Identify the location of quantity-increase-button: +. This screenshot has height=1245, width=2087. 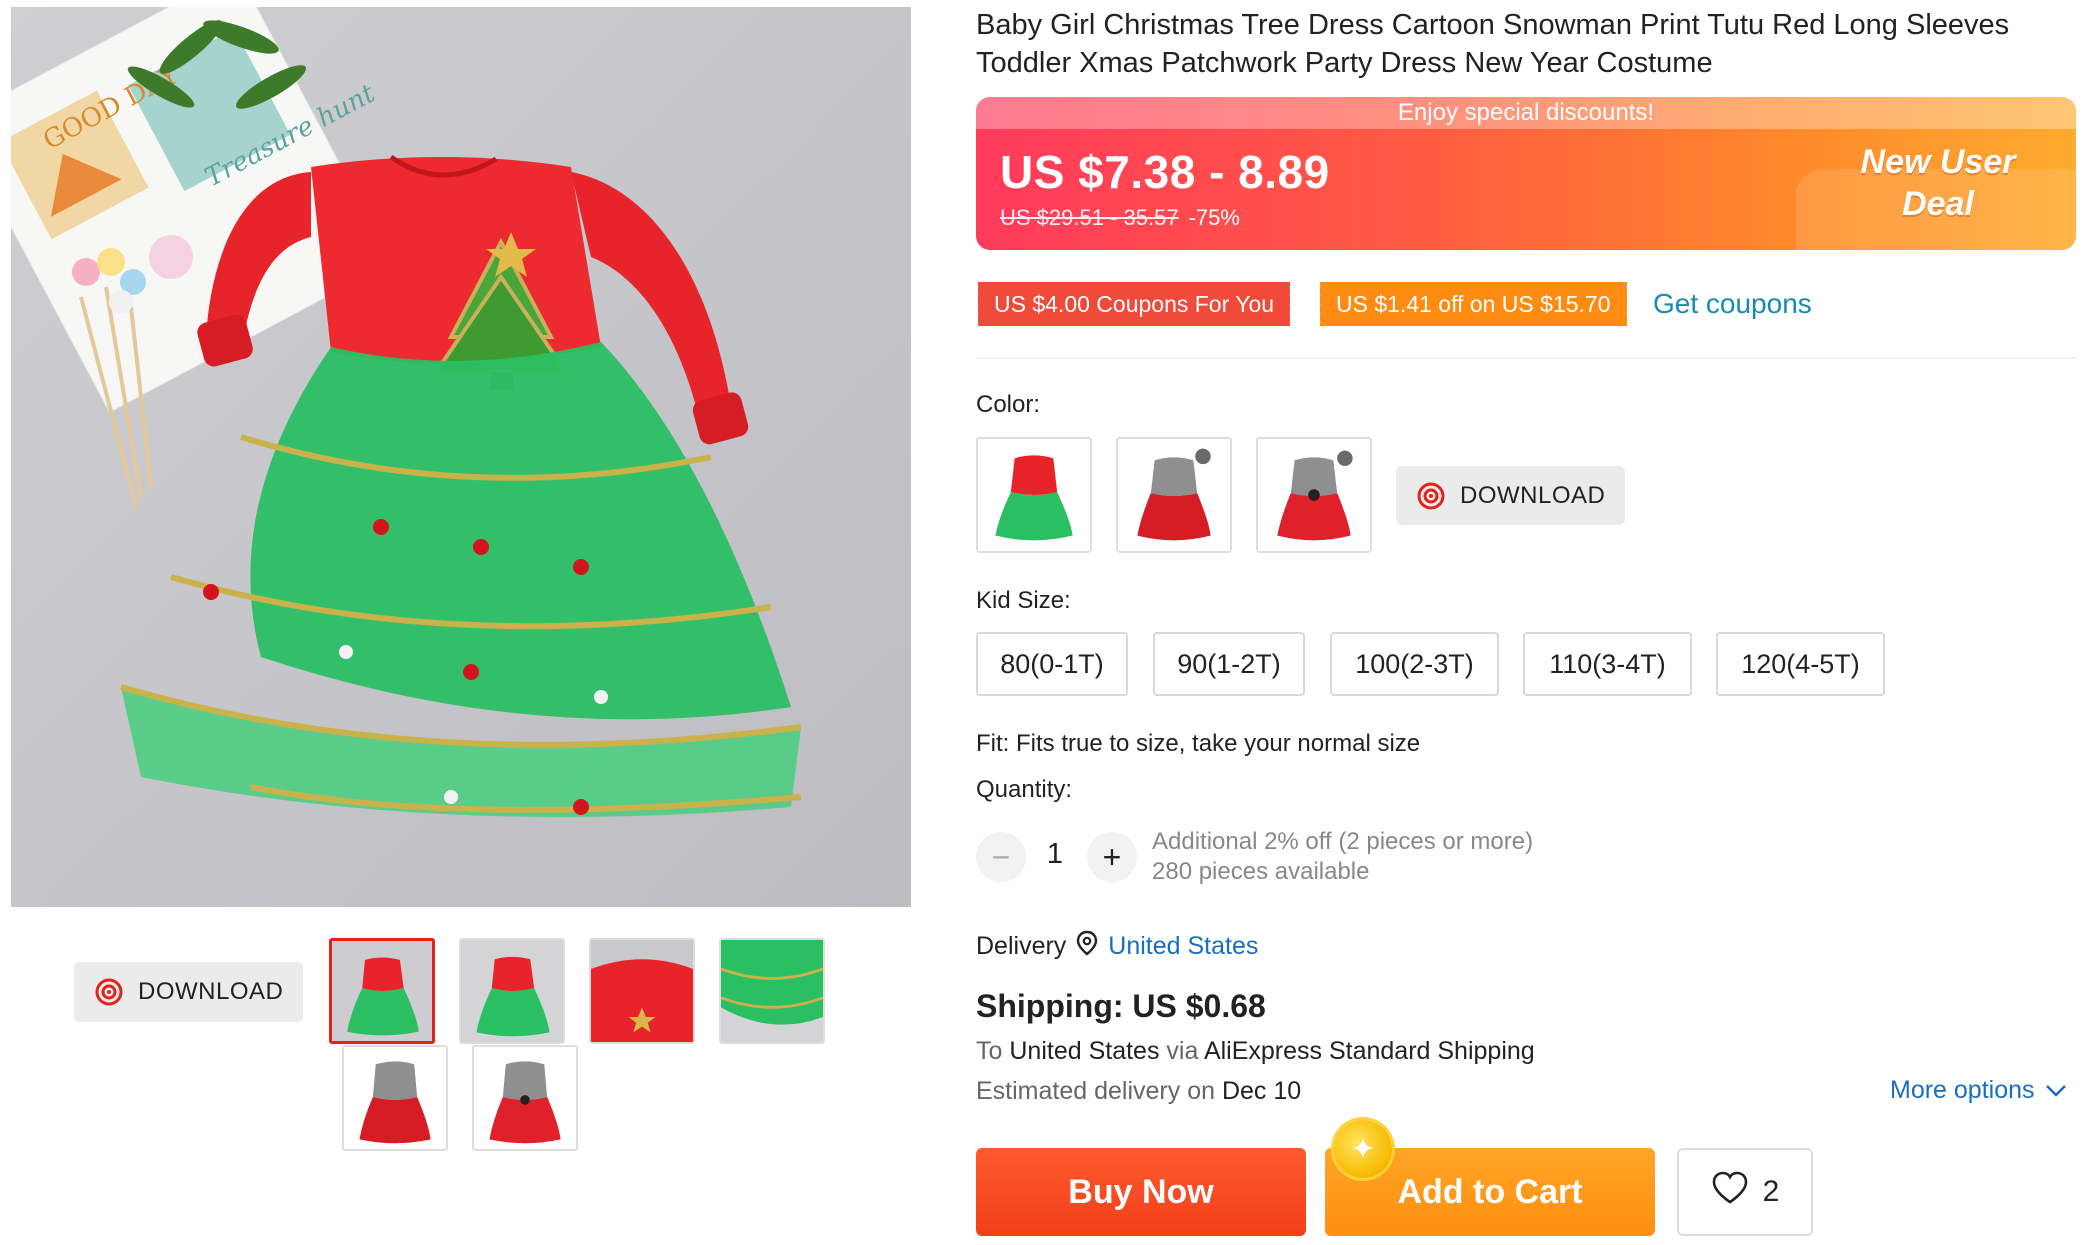
(1112, 857).